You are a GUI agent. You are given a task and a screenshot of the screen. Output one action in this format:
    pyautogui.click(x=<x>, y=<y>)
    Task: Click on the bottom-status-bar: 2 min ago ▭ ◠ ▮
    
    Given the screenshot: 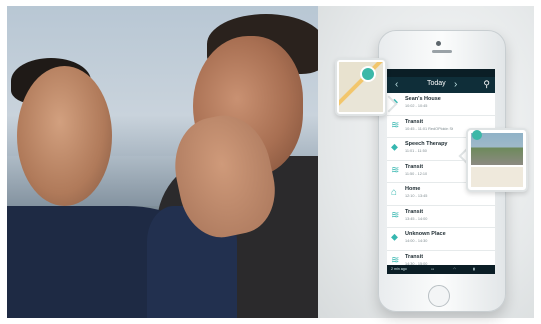 What is the action you would take?
    pyautogui.click(x=441, y=269)
    